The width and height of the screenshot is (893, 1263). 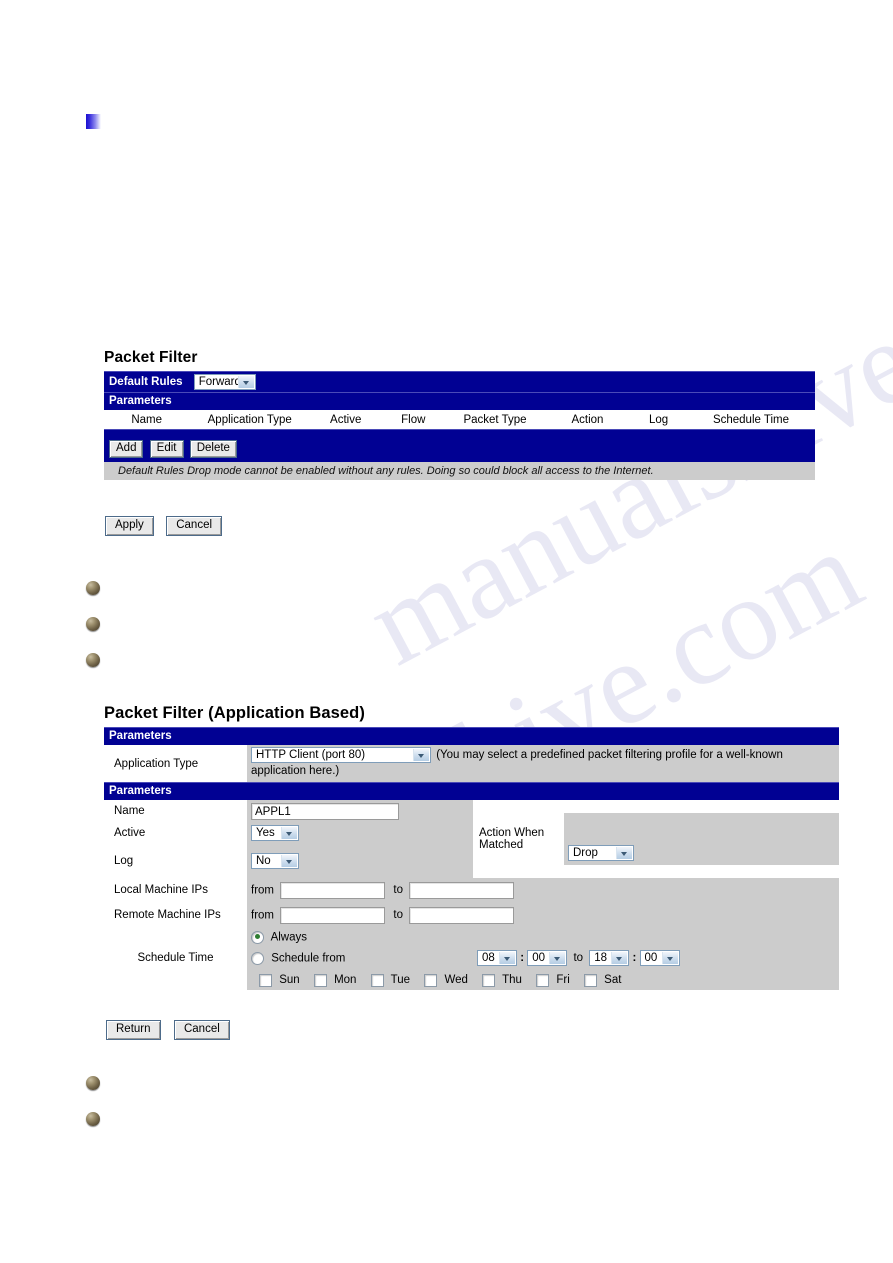 I want to click on local-machine-ips-row: Local Machine IPs from to, so click(x=471, y=890).